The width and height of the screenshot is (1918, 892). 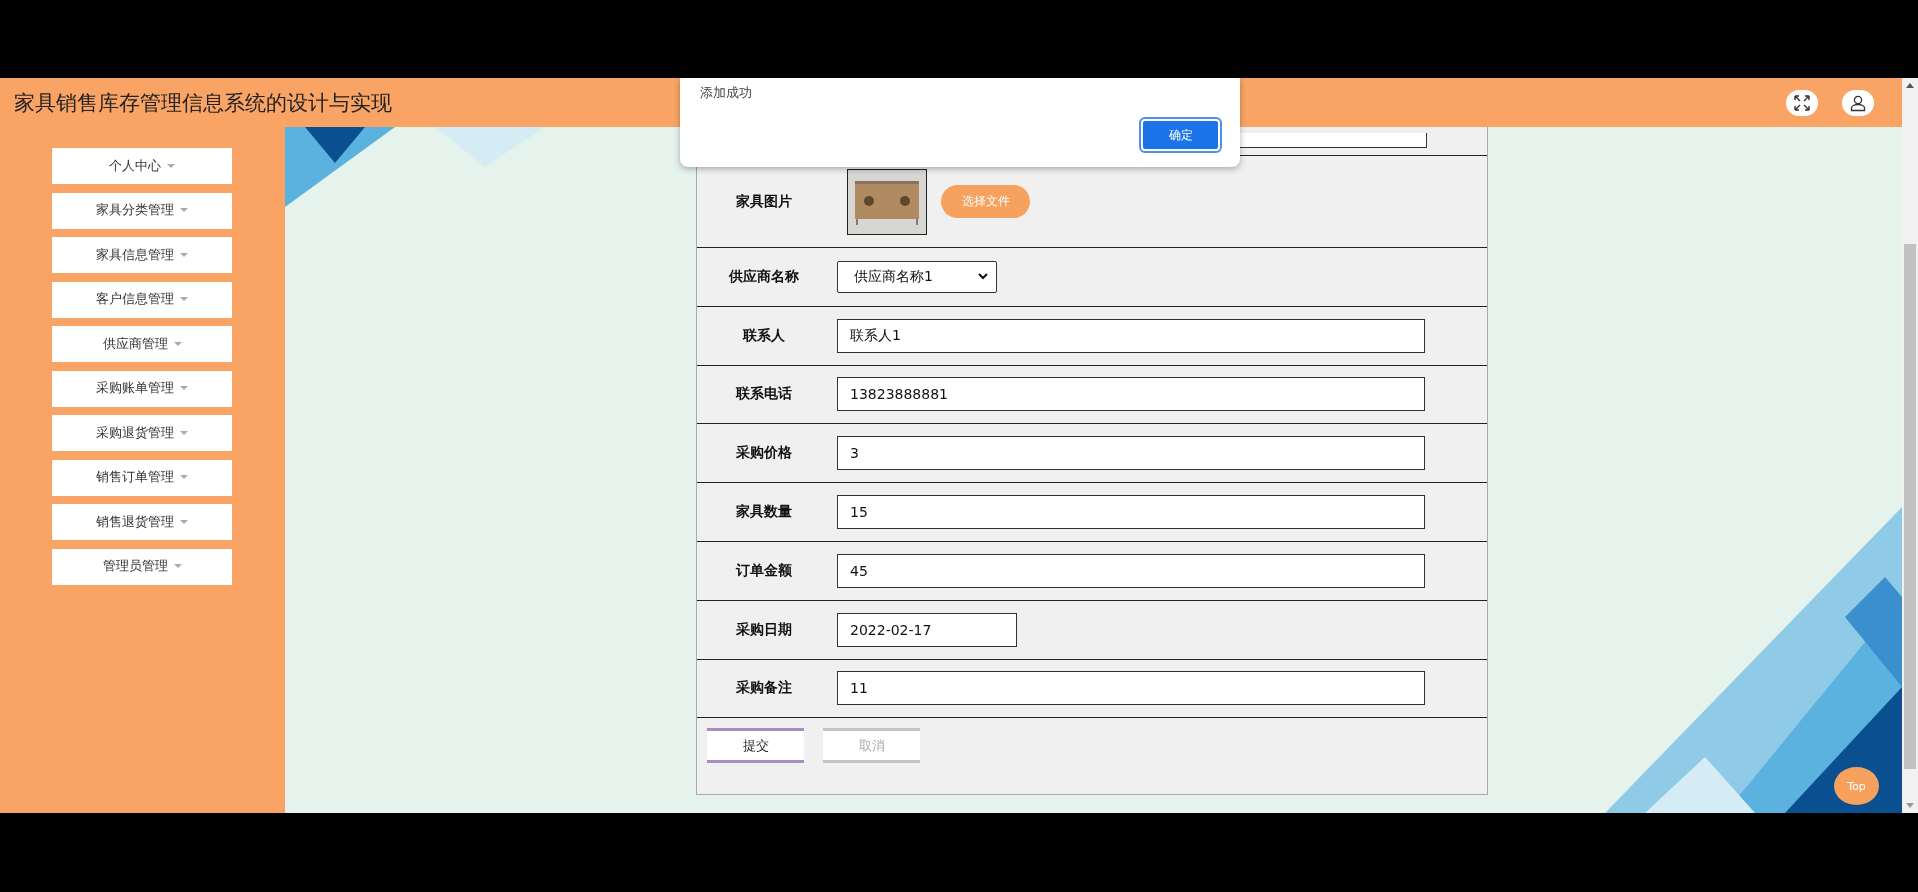 I want to click on user-button, so click(x=1858, y=102).